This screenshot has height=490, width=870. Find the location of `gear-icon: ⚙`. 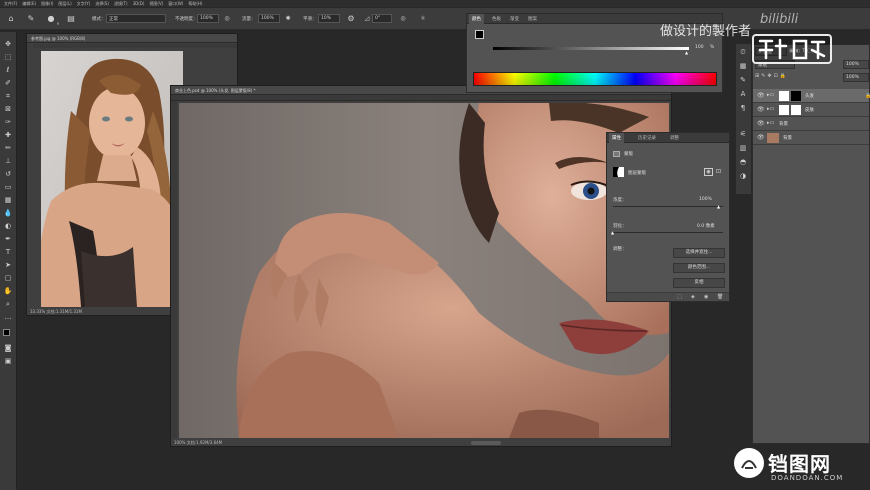

gear-icon: ⚙ is located at coordinates (351, 19).